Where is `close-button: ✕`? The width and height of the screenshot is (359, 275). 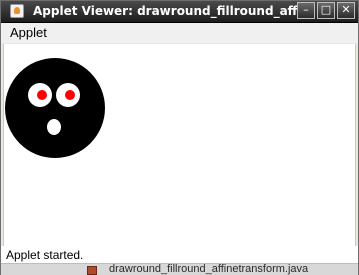
close-button: ✕ is located at coordinates (346, 10).